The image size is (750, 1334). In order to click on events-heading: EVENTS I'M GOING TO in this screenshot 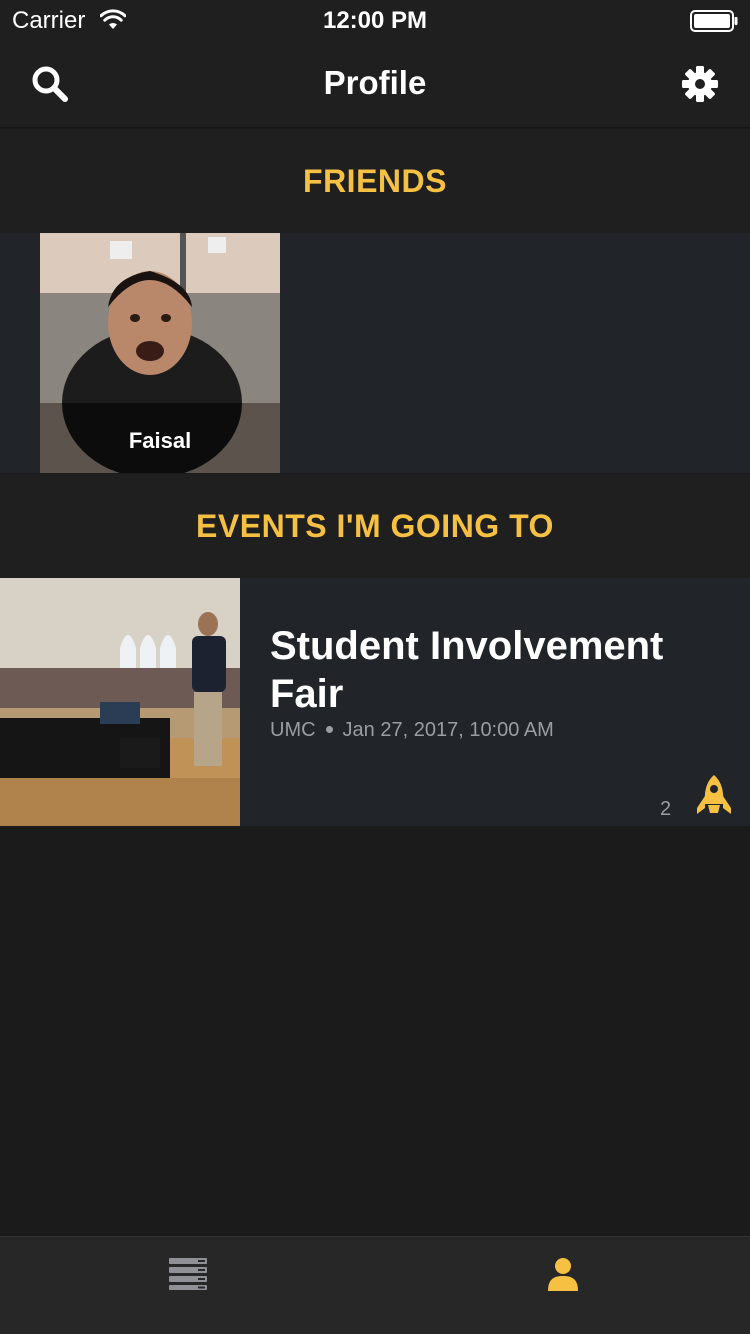, I will do `click(375, 526)`.